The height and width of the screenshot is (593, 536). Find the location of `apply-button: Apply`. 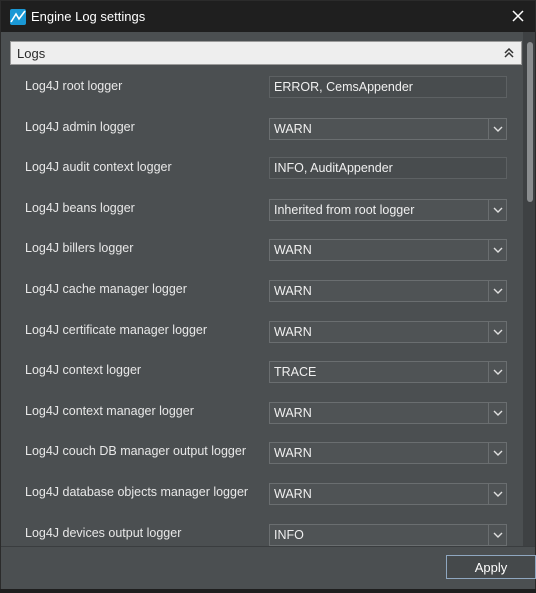

apply-button: Apply is located at coordinates (491, 567).